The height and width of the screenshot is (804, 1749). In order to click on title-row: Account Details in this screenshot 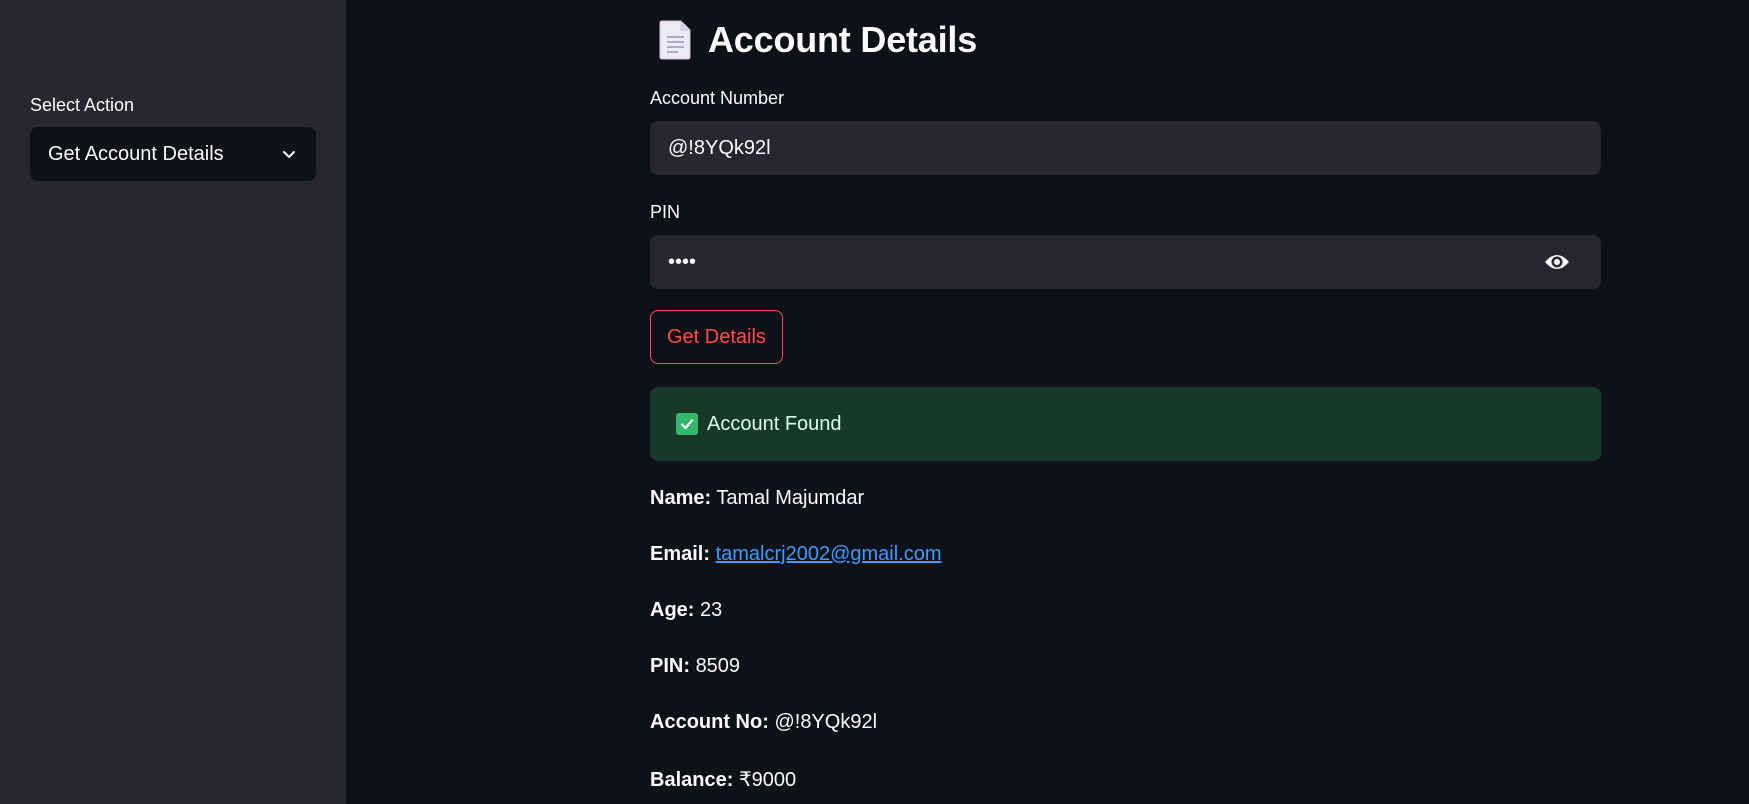, I will do `click(817, 40)`.